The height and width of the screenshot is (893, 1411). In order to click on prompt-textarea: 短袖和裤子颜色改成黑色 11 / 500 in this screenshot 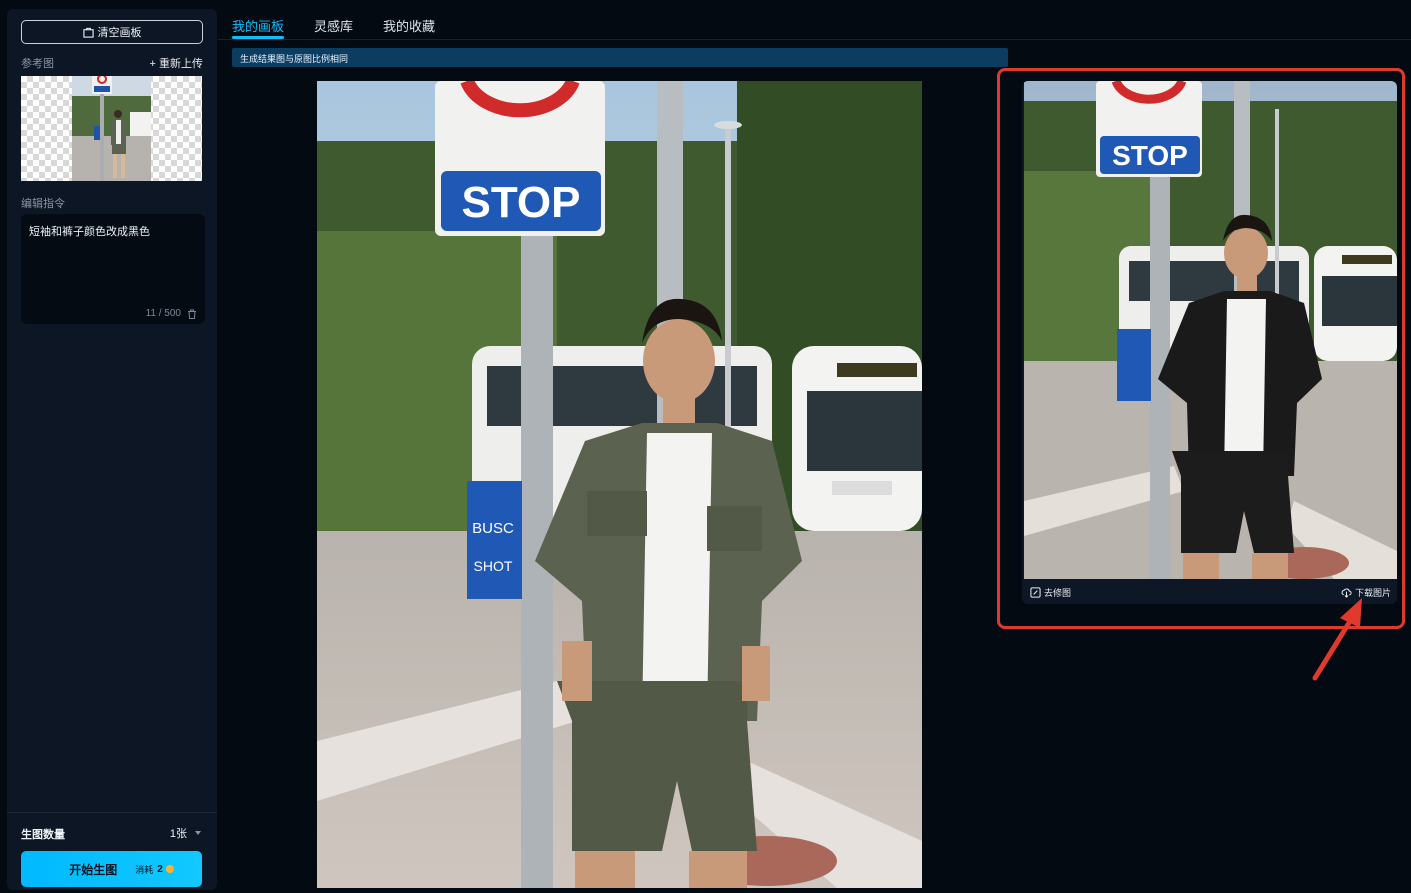, I will do `click(113, 269)`.